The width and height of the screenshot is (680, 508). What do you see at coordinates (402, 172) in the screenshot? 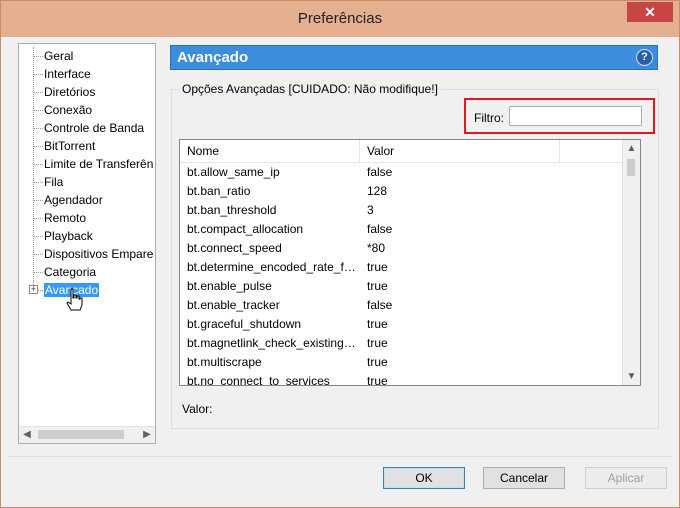
I see `table-row: bt.allow_same_ip false` at bounding box center [402, 172].